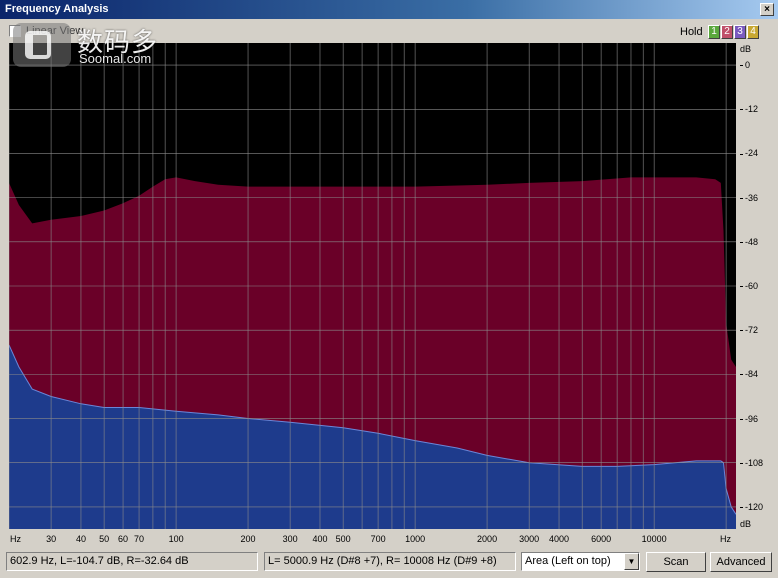 This screenshot has width=778, height=578. What do you see at coordinates (749, 374) in the screenshot?
I see `db-tick-label: -84` at bounding box center [749, 374].